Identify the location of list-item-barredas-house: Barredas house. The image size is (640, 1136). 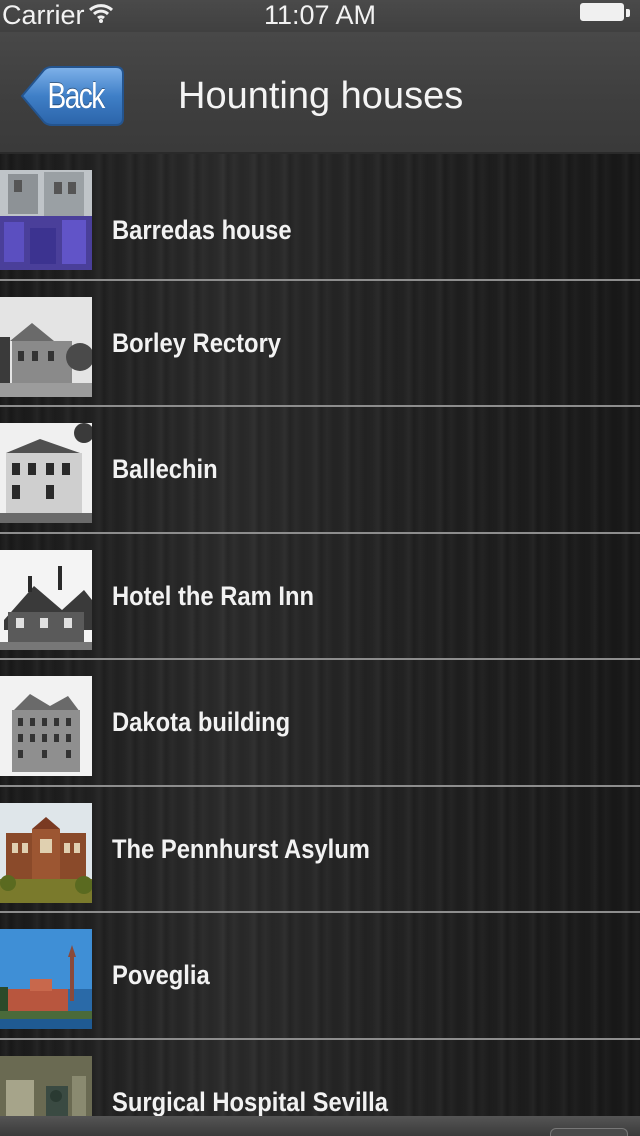
(320, 217).